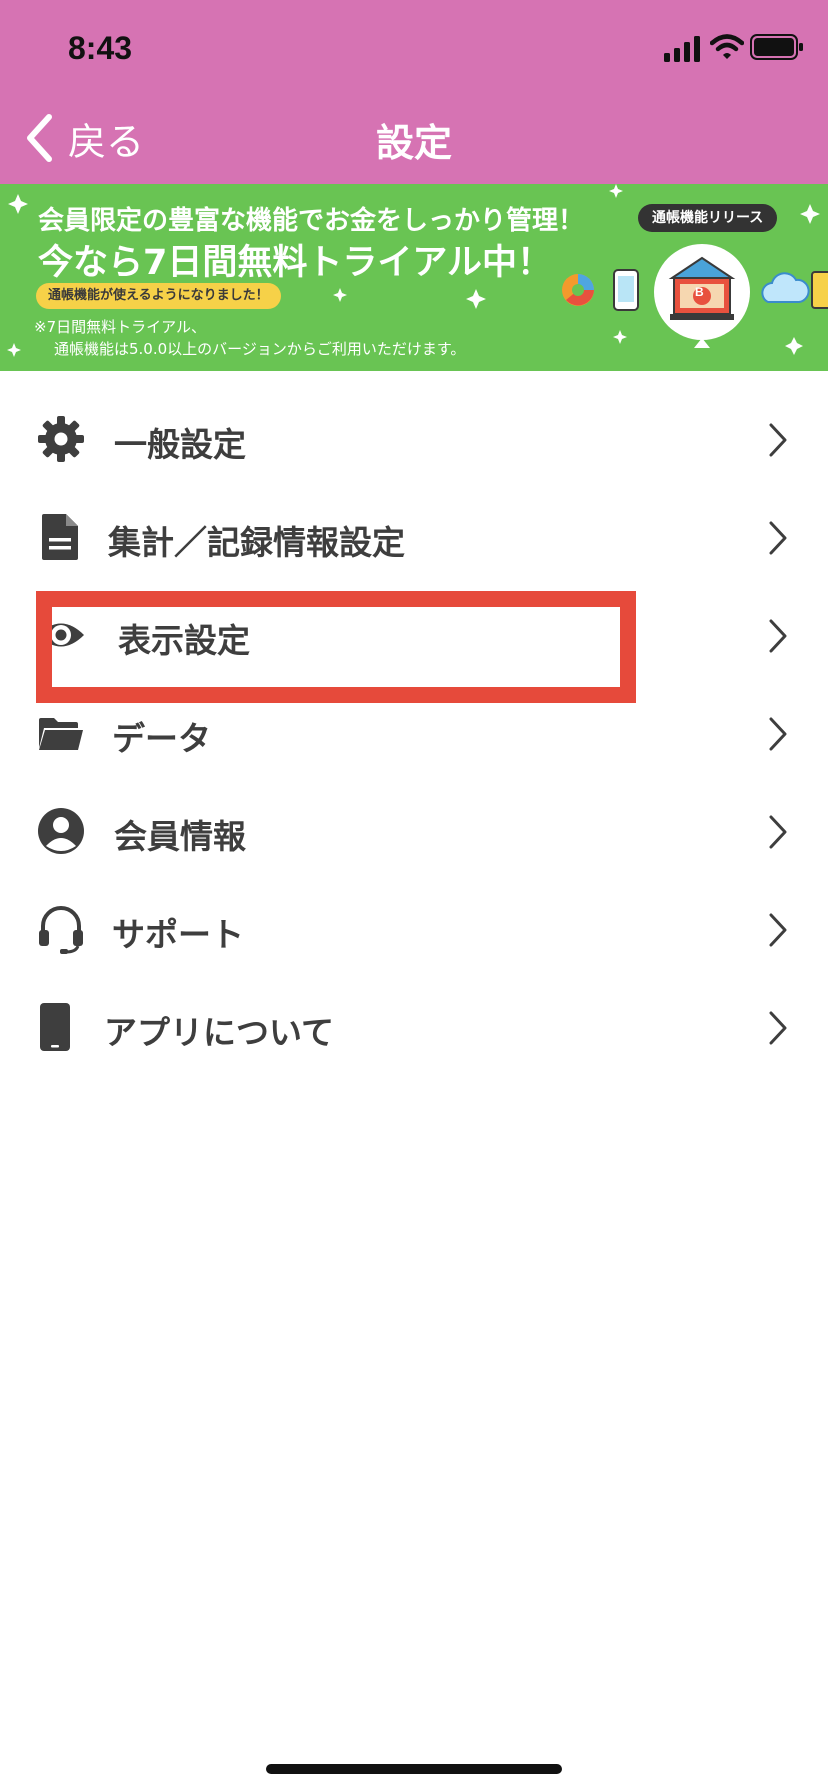 The height and width of the screenshot is (1792, 828). What do you see at coordinates (414, 1028) in the screenshot?
I see `menu-item-about-app: アプリについて` at bounding box center [414, 1028].